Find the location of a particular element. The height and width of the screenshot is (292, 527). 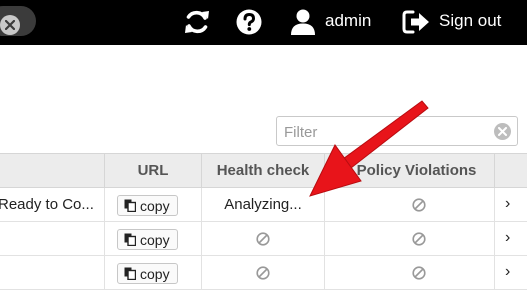

table-header: URL Health check Policy Violations is located at coordinates (263, 170).